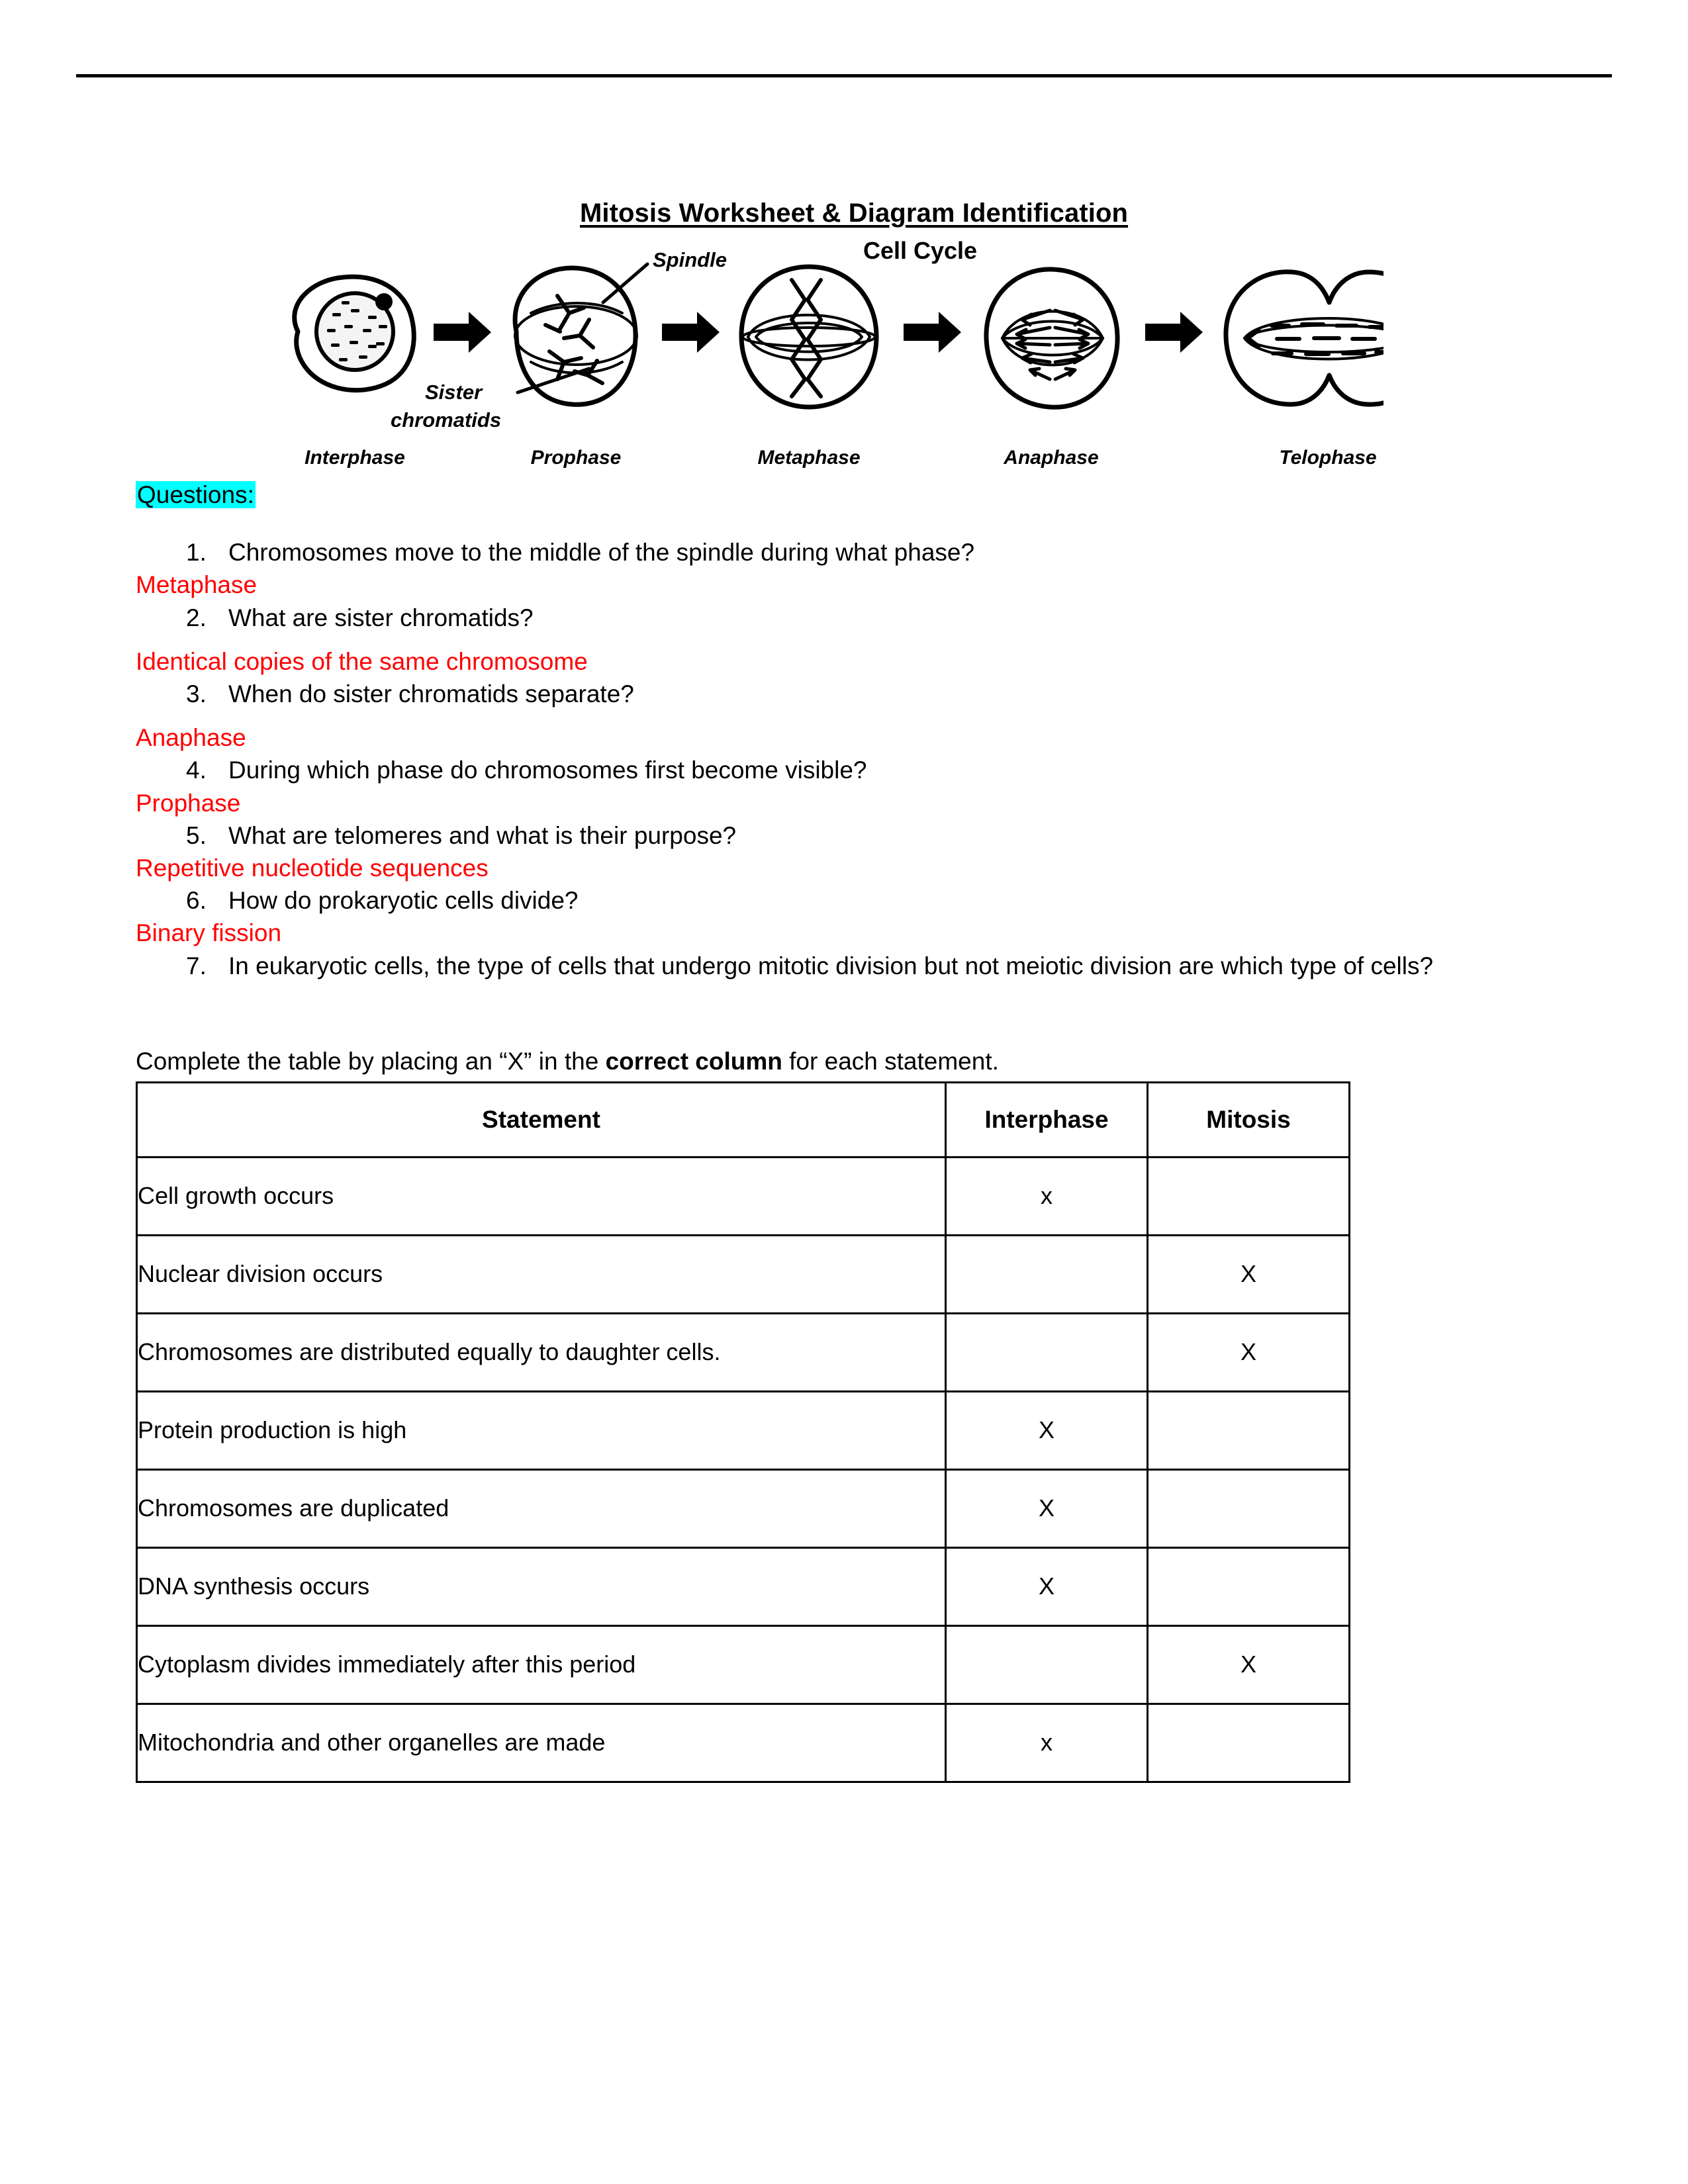  I want to click on table-row: Nuclear division occurs X, so click(743, 1274).